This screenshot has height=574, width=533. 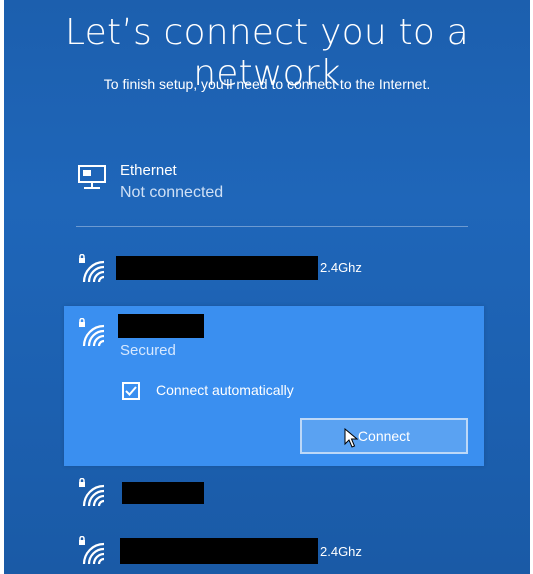 What do you see at coordinates (225, 390) in the screenshot?
I see `connect-automatically-label: Connect automatically` at bounding box center [225, 390].